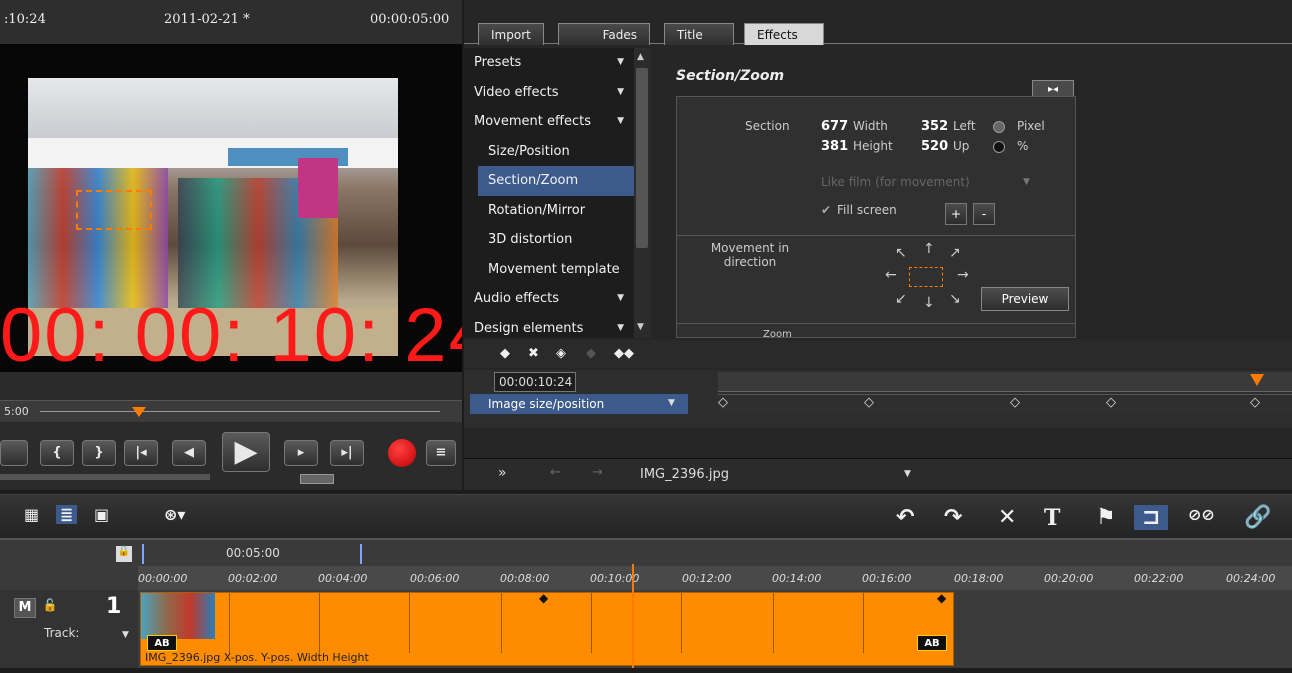 This screenshot has width=1292, height=673. I want to click on ruler-tick: 00:18:00, so click(979, 578).